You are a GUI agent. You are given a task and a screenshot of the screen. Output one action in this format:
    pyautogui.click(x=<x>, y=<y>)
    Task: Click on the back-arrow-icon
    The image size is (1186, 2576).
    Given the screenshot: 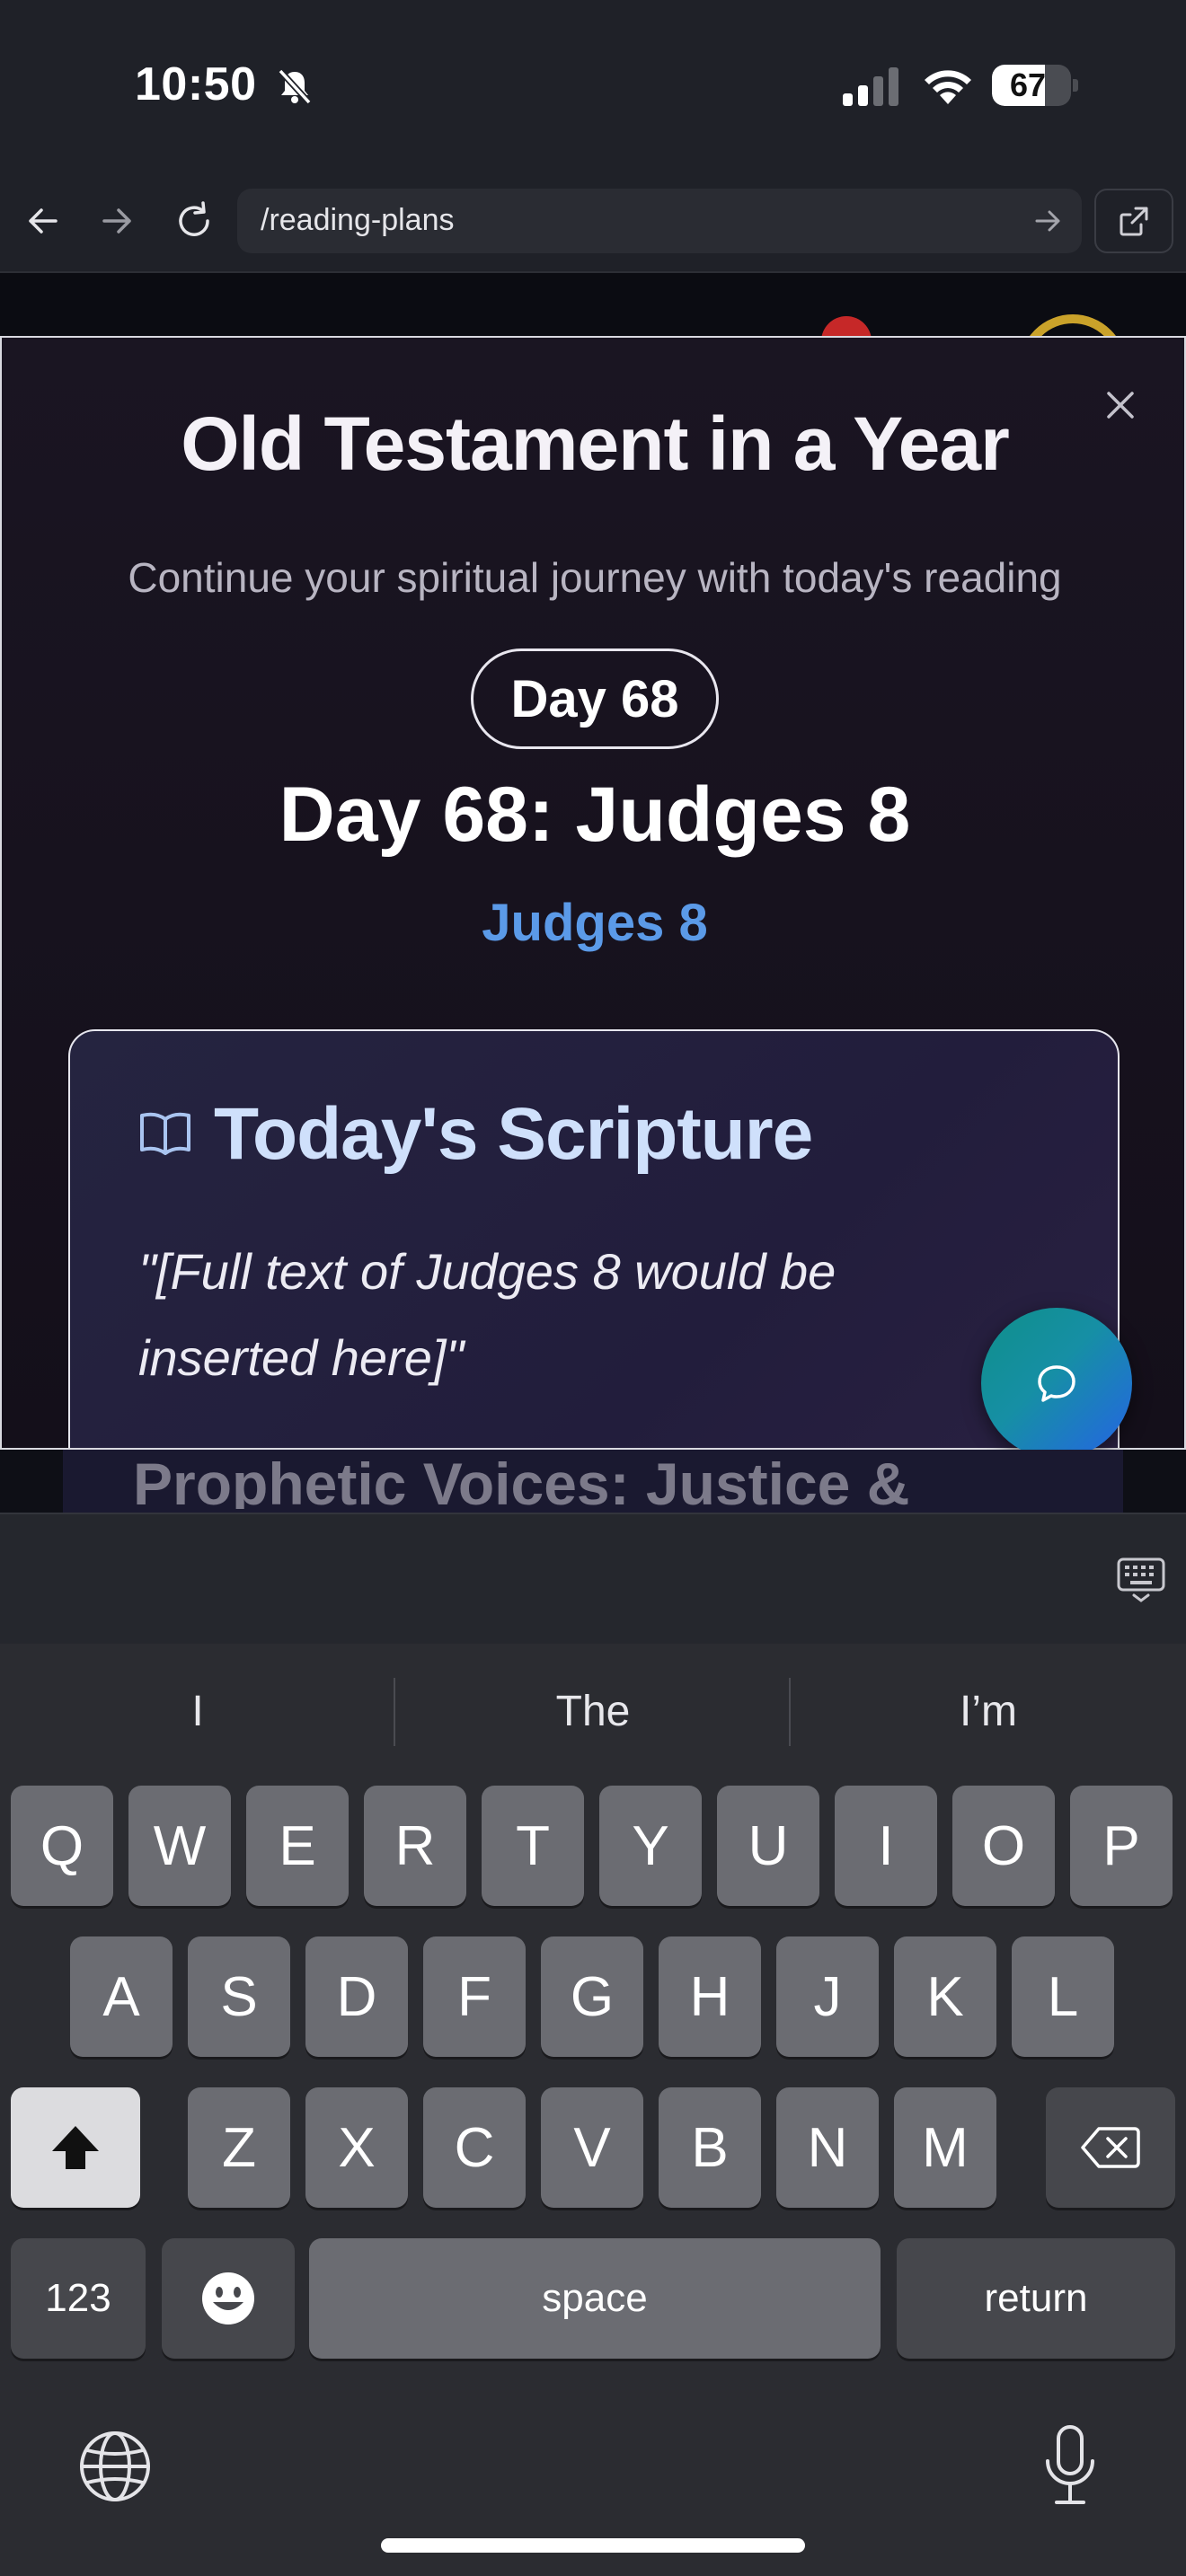 What is the action you would take?
    pyautogui.click(x=43, y=221)
    